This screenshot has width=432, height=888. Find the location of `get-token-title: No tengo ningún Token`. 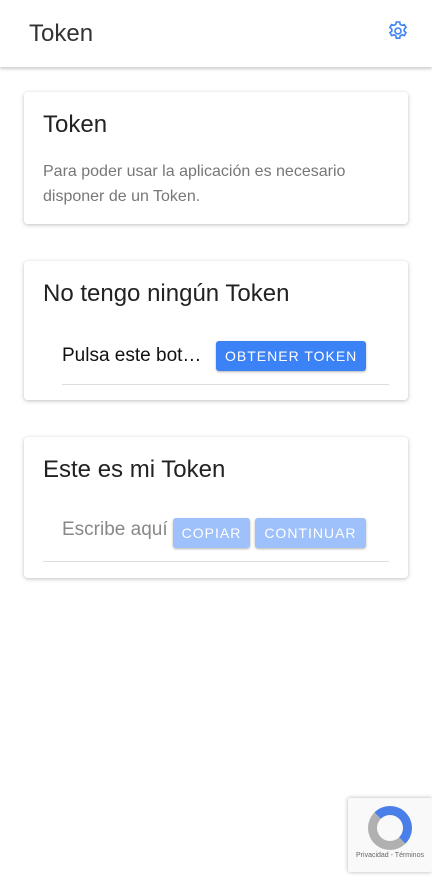

get-token-title: No tengo ningún Token is located at coordinates (166, 293).